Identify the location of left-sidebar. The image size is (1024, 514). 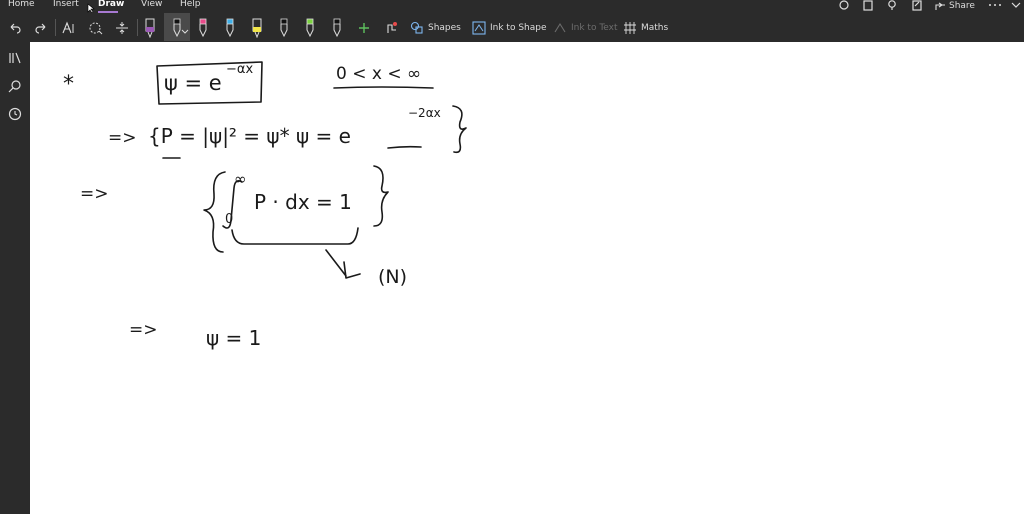
(15, 278).